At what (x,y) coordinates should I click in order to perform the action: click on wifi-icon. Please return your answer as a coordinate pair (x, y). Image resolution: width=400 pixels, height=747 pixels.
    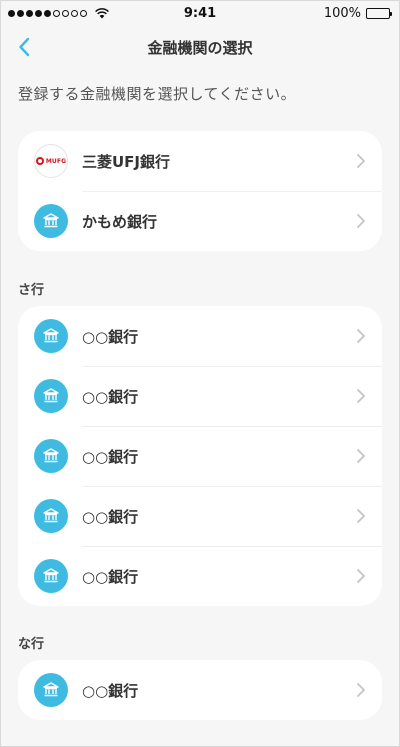
    Looking at the image, I should click on (102, 13).